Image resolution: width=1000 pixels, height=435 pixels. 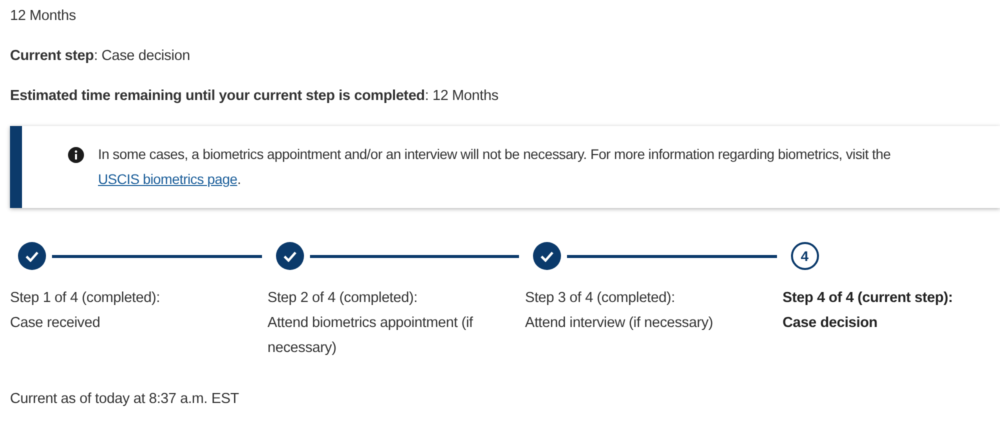 I want to click on alert-text: In some cases, a biometrics appointment and/or an interview will not be necessary. For more information regarding biometrics, visit the USCIS biometrics page., so click(x=495, y=167).